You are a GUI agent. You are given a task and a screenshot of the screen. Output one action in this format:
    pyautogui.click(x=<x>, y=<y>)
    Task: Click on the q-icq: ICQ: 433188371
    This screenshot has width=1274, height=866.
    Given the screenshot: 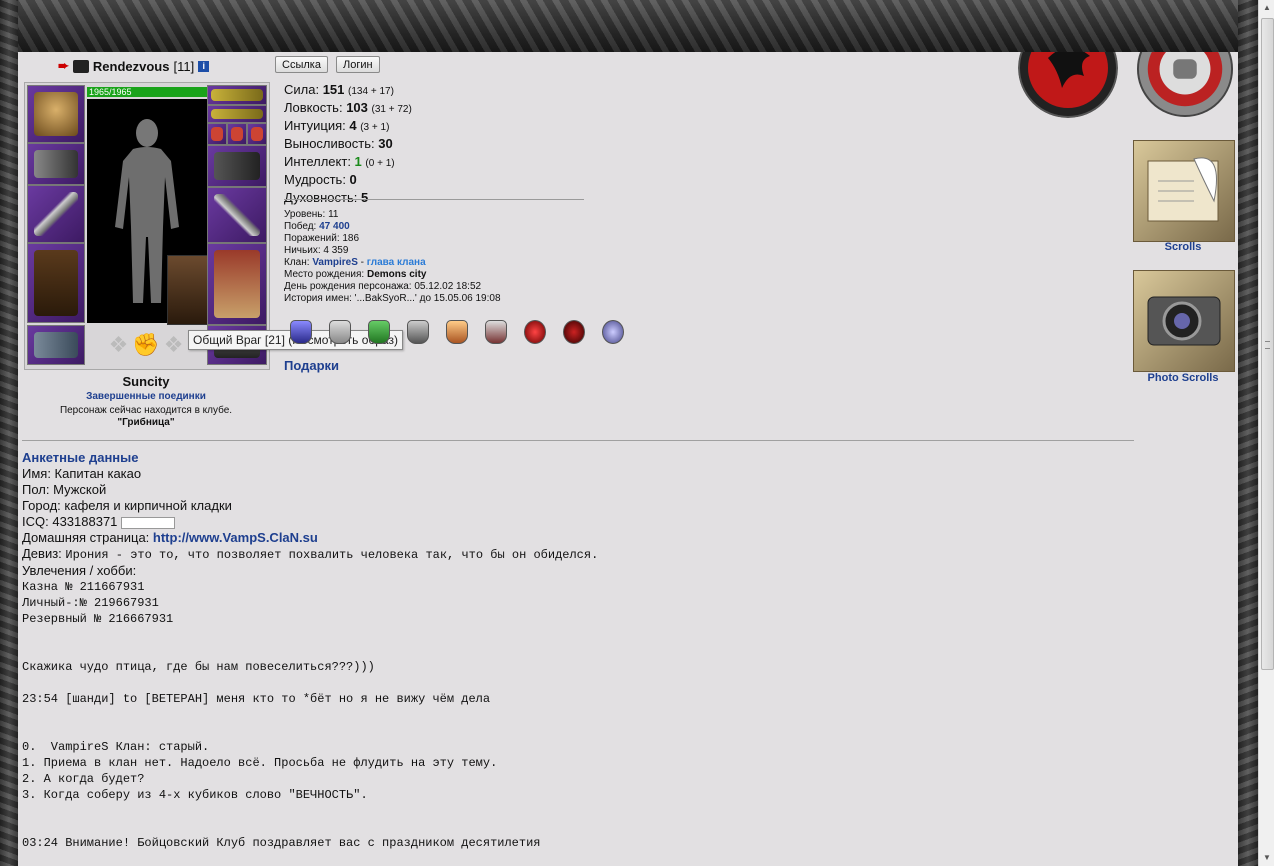 What is the action you would take?
    pyautogui.click(x=572, y=522)
    